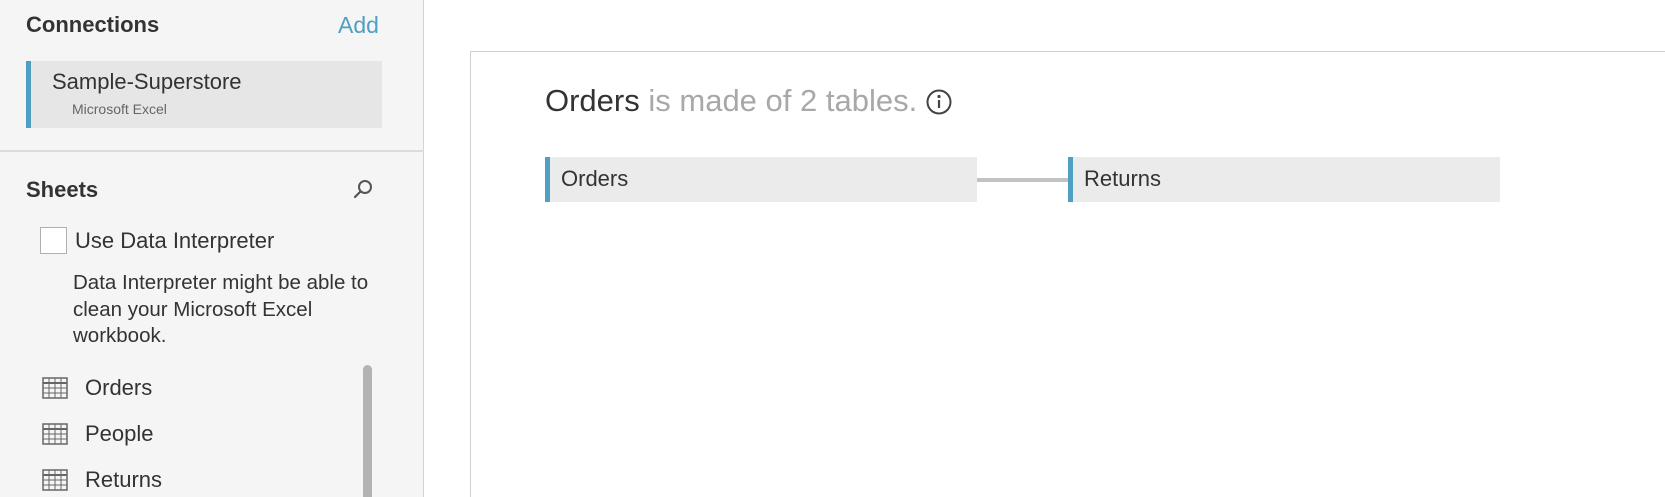 This screenshot has width=1665, height=497. I want to click on table-card-orders: Orders, so click(761, 179).